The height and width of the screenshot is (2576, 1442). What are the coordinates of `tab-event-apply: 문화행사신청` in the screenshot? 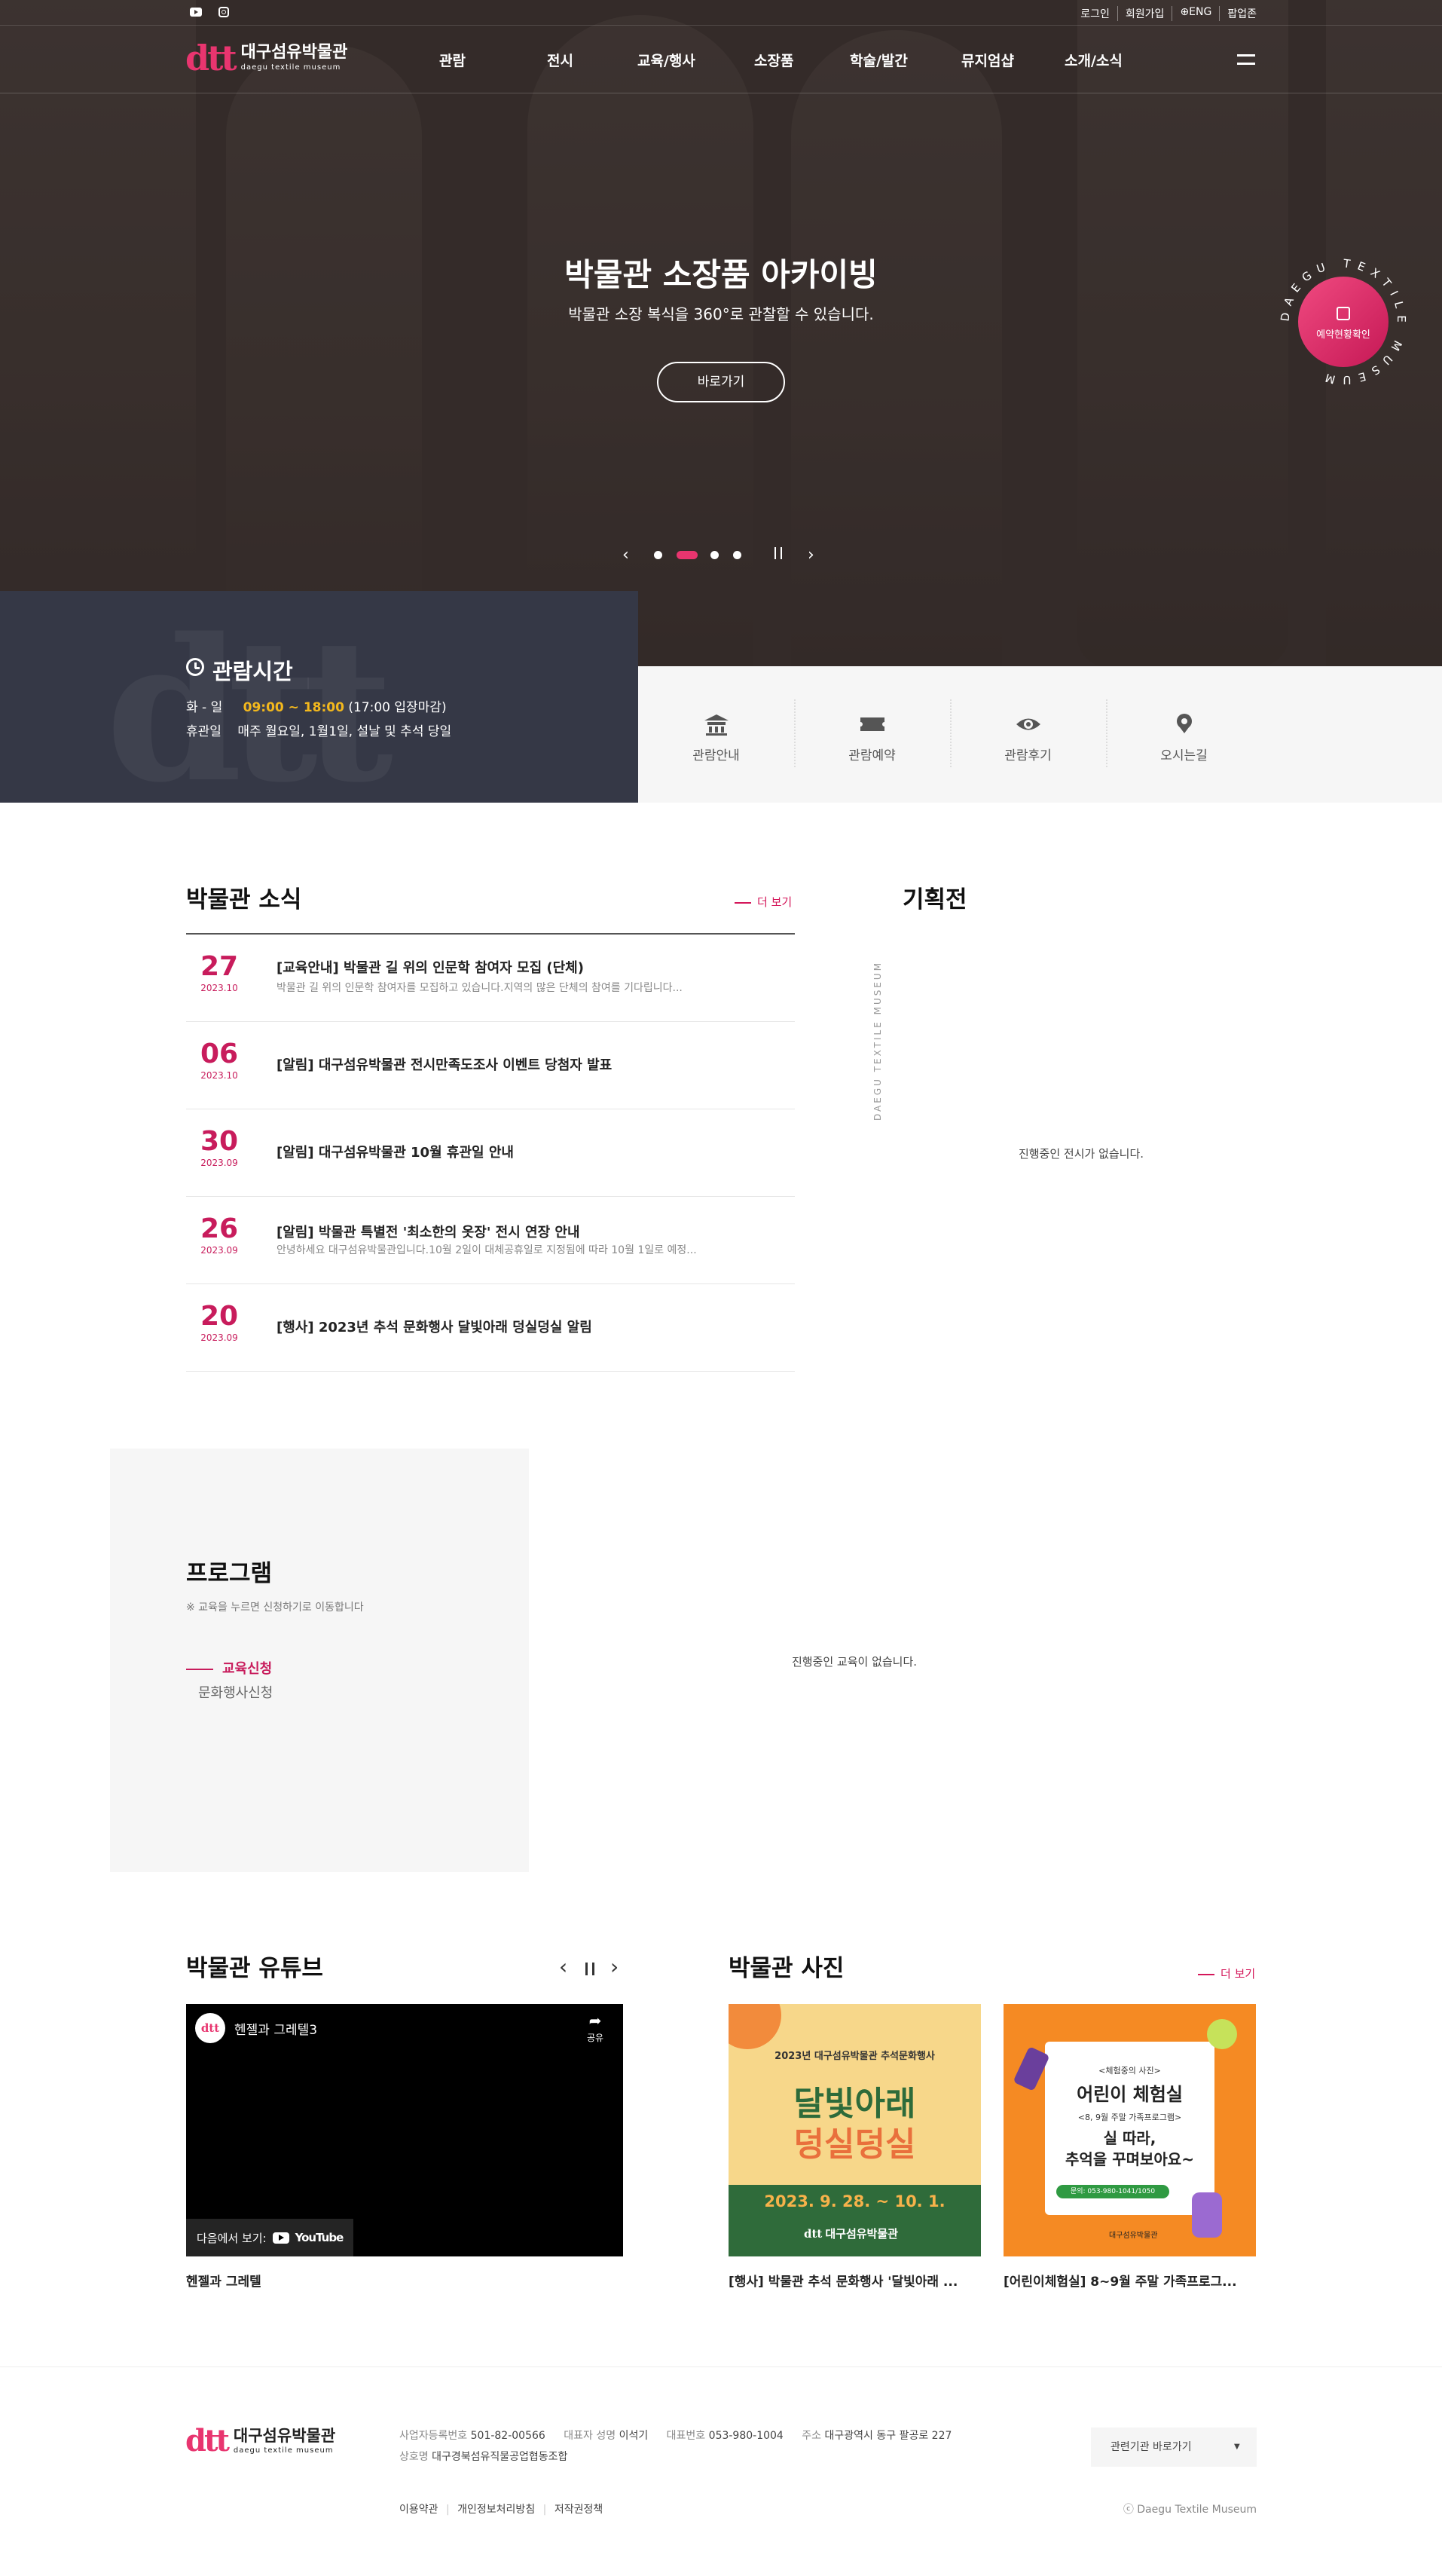 It's located at (236, 1692).